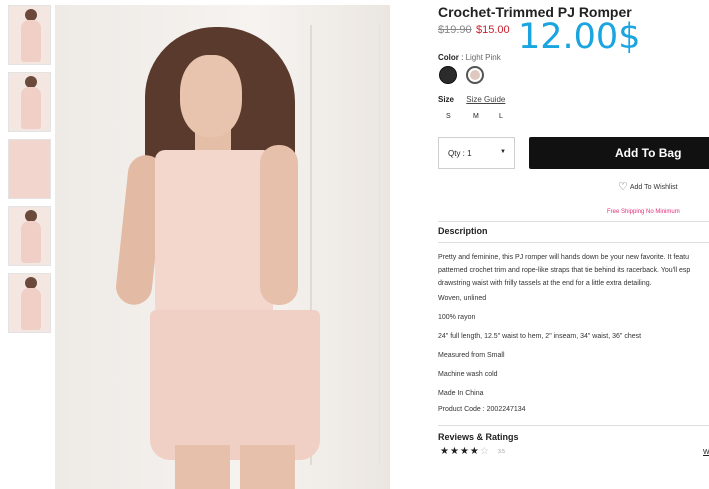 Image resolution: width=709 pixels, height=489 pixels. Describe the element at coordinates (653, 187) in the screenshot. I see `wishlist-label: Add To Wishlist` at that location.